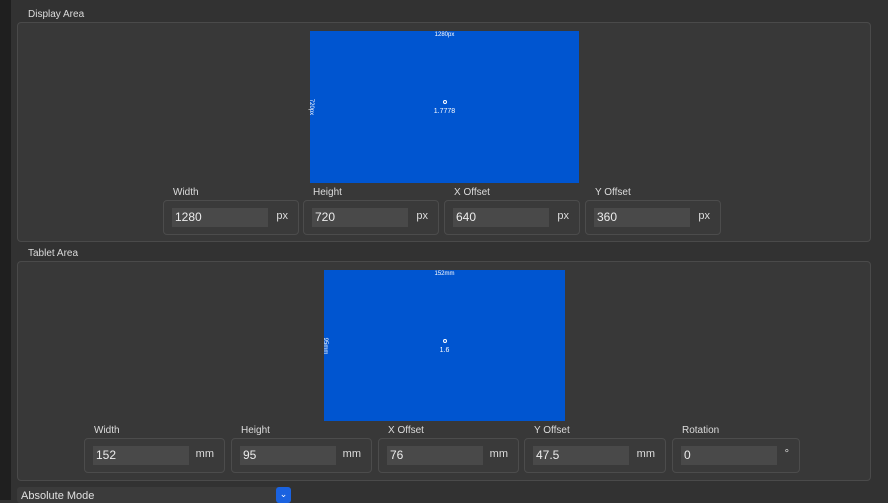 The image size is (888, 503). I want to click on tablet-x-offset-field: 76 mm, so click(448, 455).